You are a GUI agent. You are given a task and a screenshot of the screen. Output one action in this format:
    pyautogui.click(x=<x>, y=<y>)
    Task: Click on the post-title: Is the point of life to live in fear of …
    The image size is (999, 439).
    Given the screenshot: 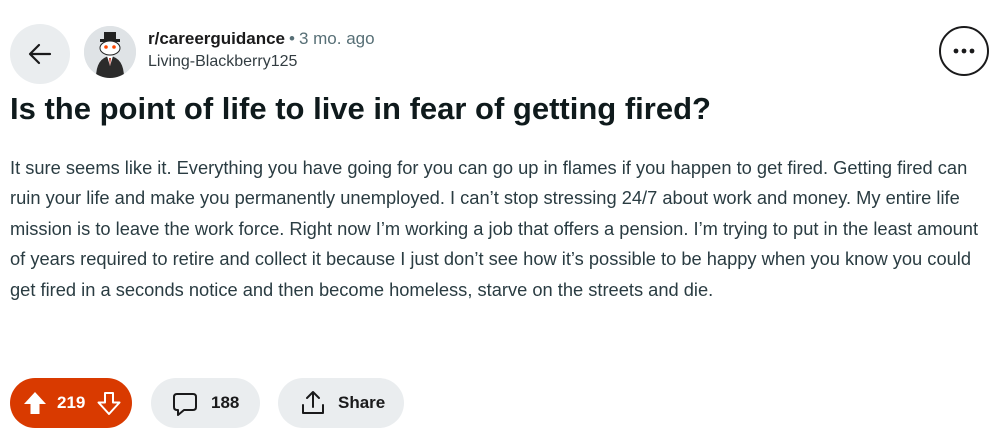 What is the action you would take?
    pyautogui.click(x=360, y=108)
    